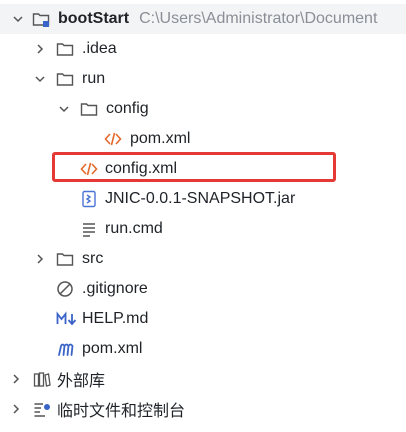  What do you see at coordinates (203, 409) in the screenshot?
I see `tree-item-scratches: 临时文件和控制台` at bounding box center [203, 409].